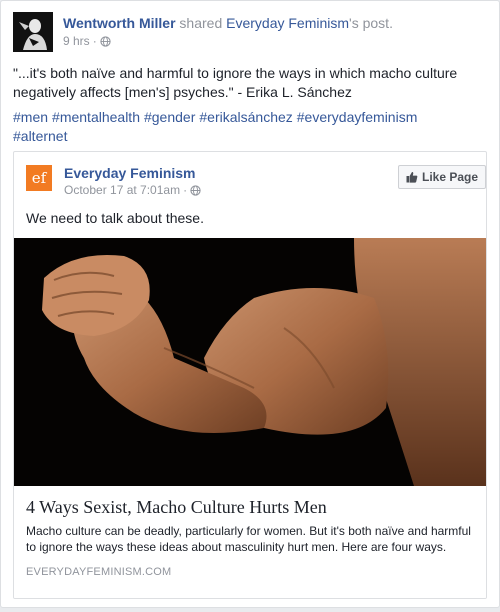  What do you see at coordinates (40, 136) in the screenshot?
I see `hashtag-link: #alternet` at bounding box center [40, 136].